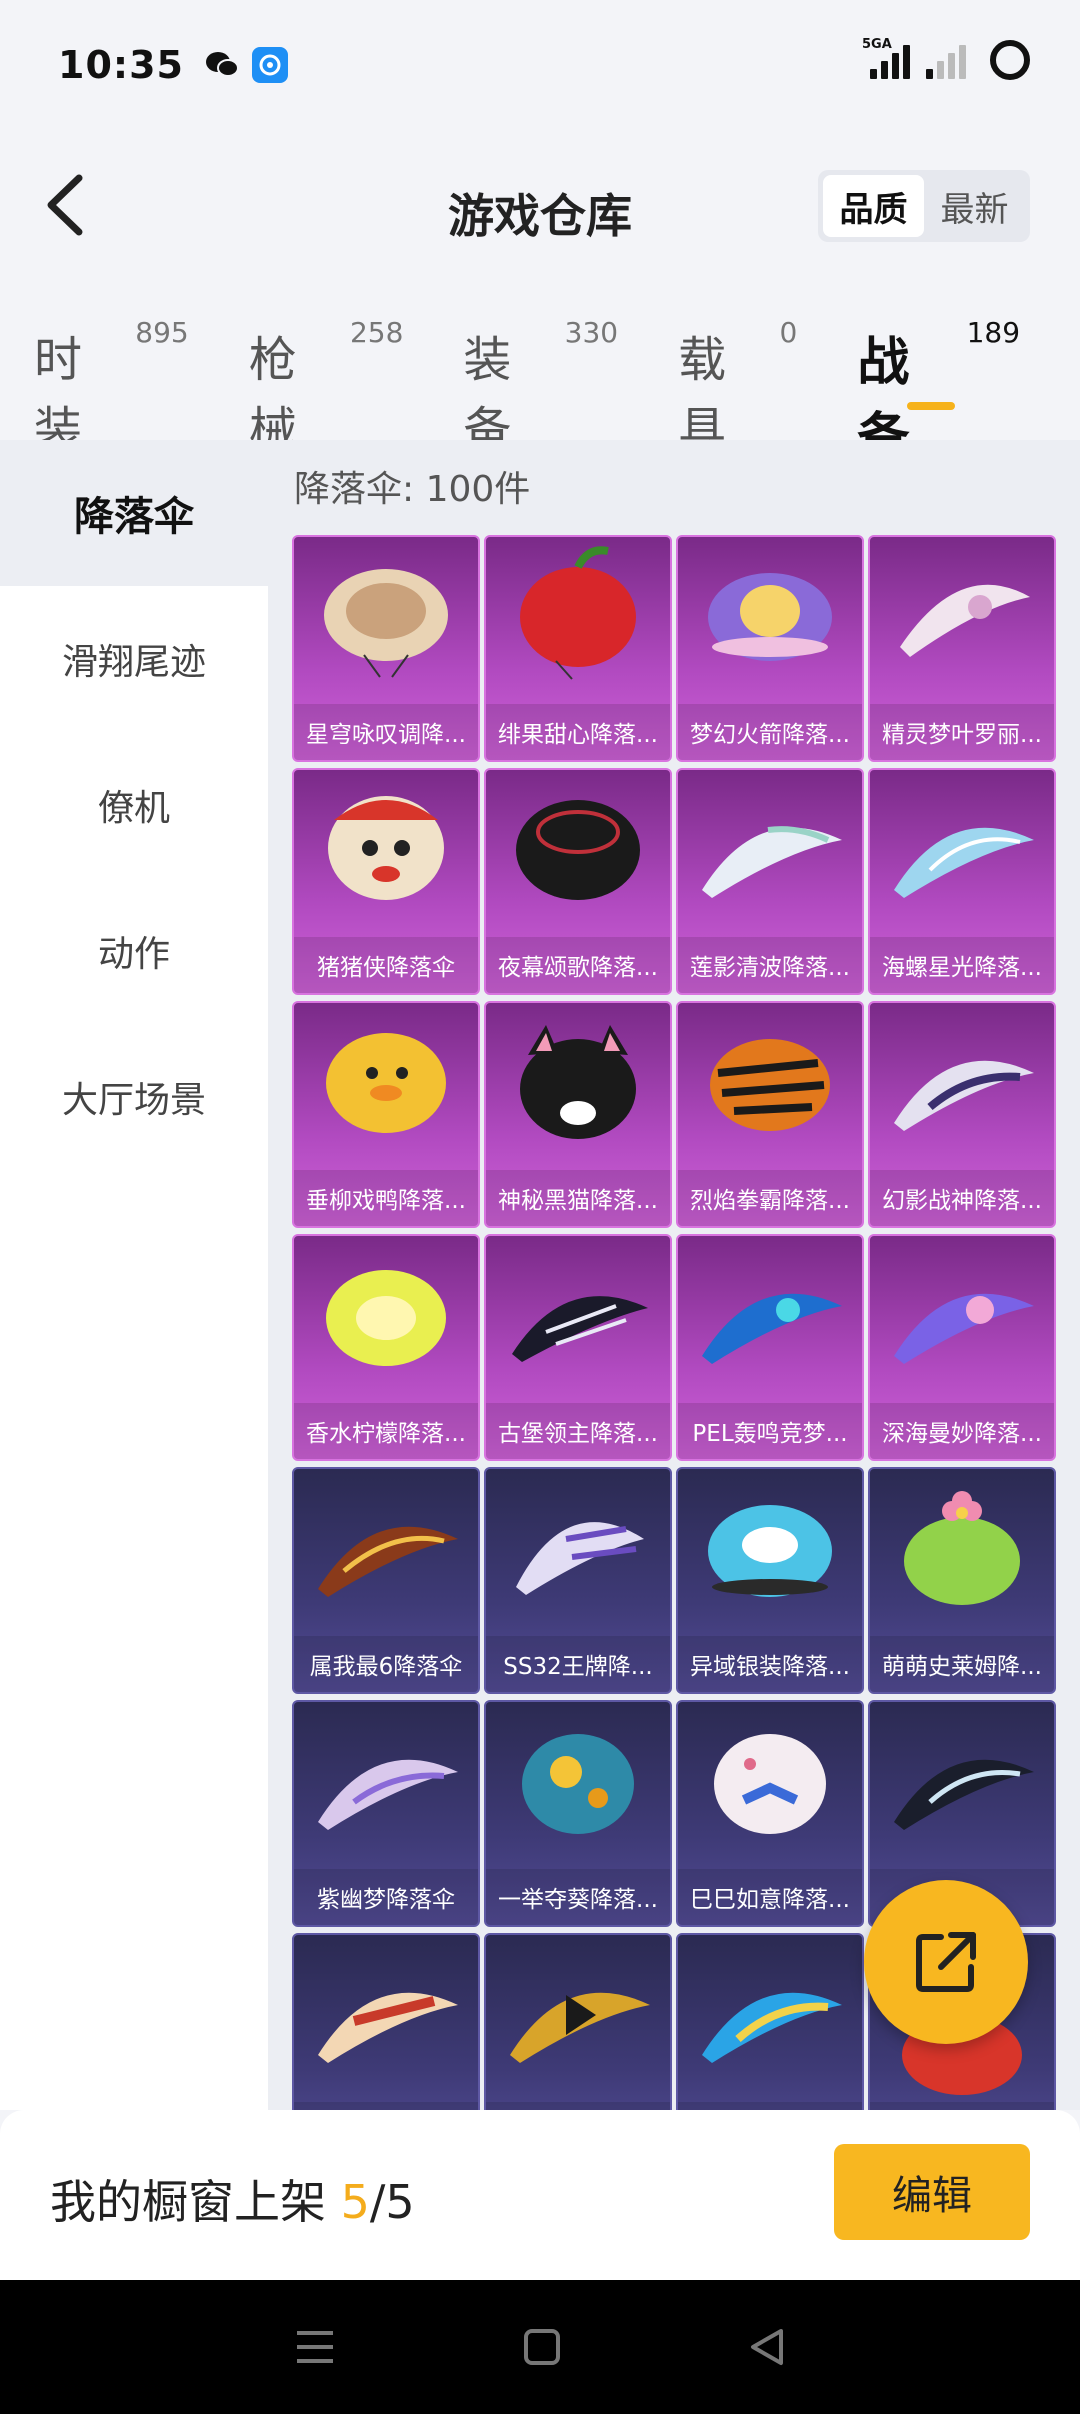 This screenshot has height=2414, width=1080. I want to click on tab-active-indicator, so click(931, 406).